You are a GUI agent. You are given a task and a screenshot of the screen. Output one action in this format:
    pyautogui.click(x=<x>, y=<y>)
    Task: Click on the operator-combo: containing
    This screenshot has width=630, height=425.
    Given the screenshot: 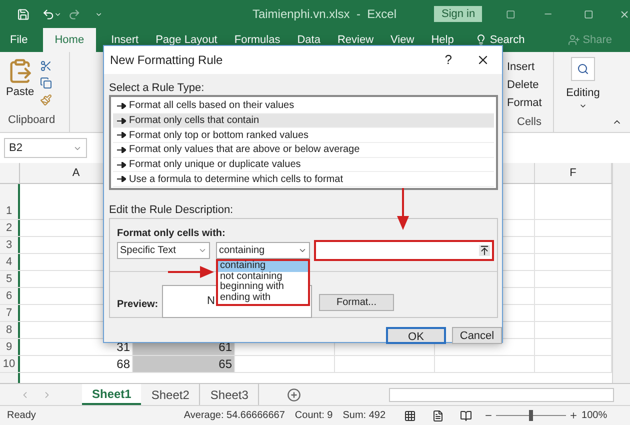 What is the action you would take?
    pyautogui.click(x=263, y=250)
    